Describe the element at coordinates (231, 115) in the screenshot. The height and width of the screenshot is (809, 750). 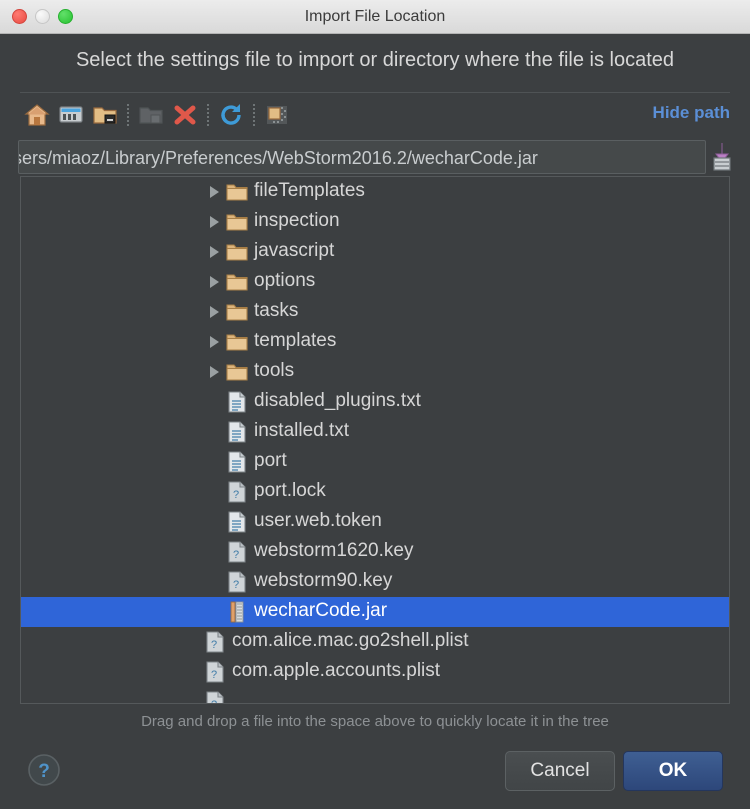
I see `refresh-icon` at that location.